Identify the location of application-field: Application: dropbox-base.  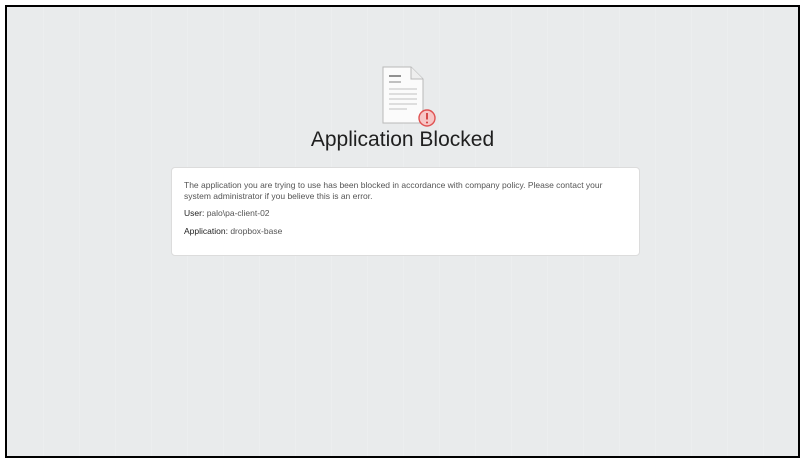
(405, 231).